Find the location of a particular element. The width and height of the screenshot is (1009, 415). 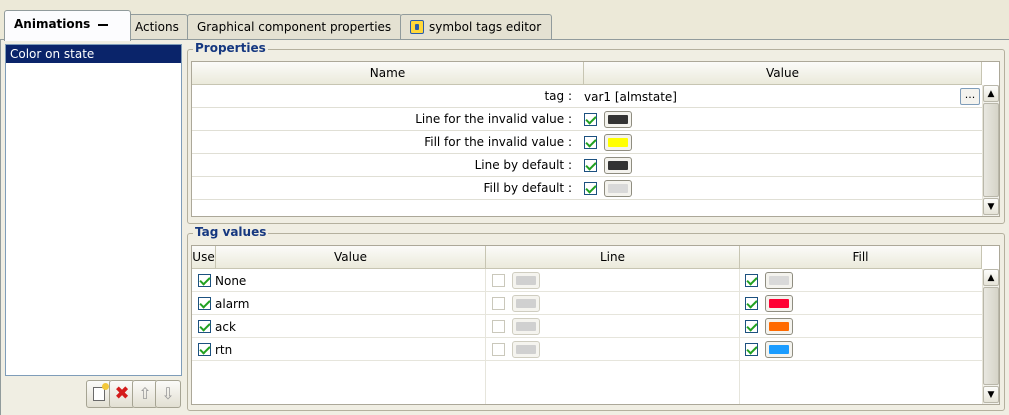

table-row: None is located at coordinates (587, 280).